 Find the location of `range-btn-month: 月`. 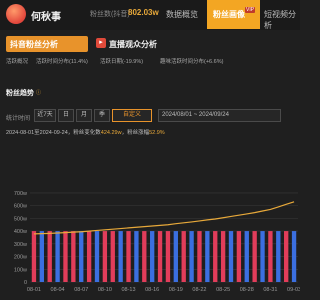

range-btn-month: 月 is located at coordinates (84, 115).